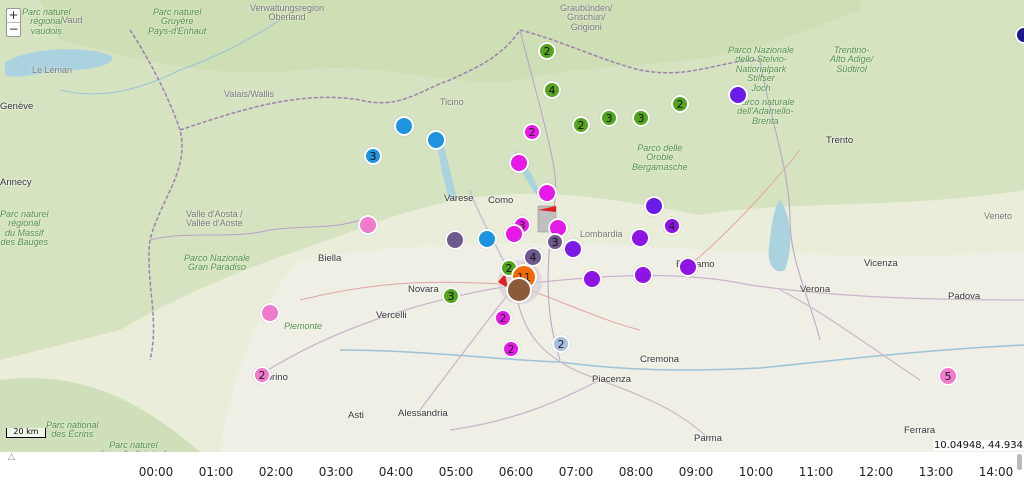  What do you see at coordinates (601, 234) in the screenshot?
I see `place-label: Lombardia` at bounding box center [601, 234].